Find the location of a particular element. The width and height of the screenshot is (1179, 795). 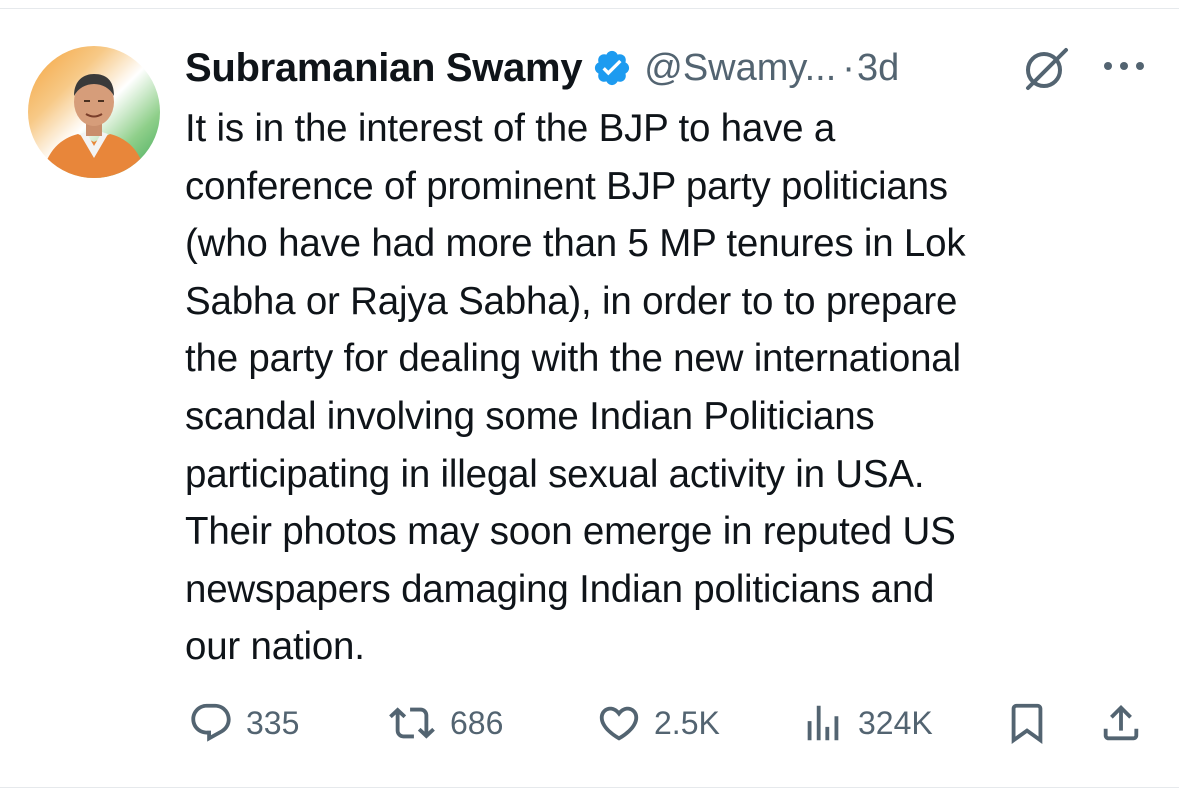

reply-button: 335 is located at coordinates (243, 723).